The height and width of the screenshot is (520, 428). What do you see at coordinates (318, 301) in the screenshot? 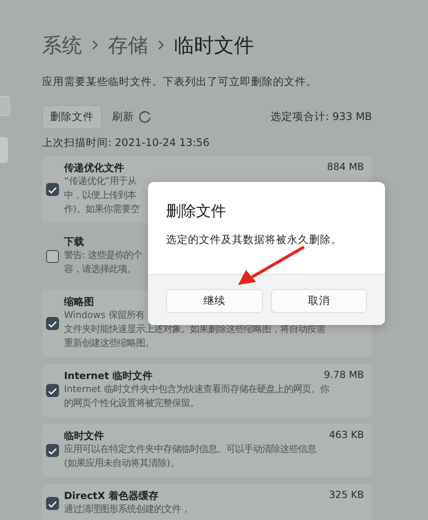
I see `cancel-button: 取消` at bounding box center [318, 301].